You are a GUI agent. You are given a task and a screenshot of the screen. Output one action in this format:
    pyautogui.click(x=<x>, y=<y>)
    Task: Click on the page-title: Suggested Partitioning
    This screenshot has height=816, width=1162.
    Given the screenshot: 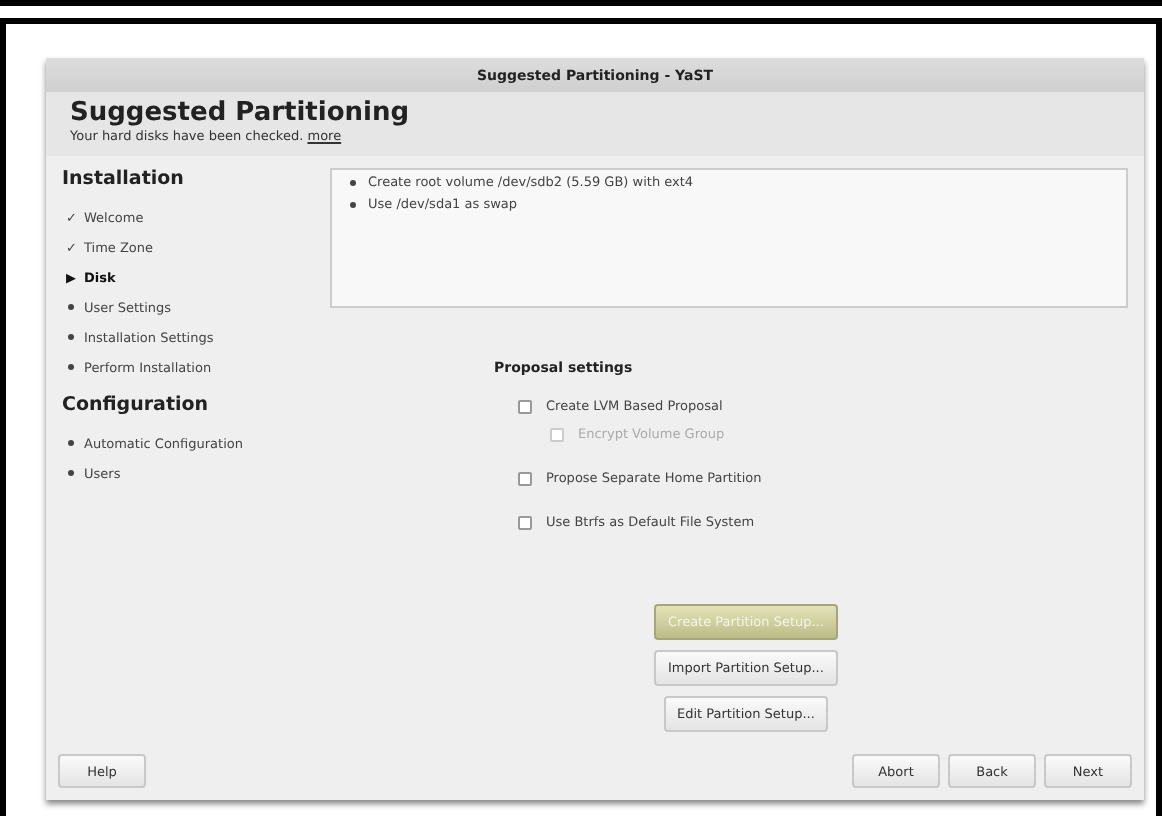 What is the action you would take?
    pyautogui.click(x=241, y=113)
    